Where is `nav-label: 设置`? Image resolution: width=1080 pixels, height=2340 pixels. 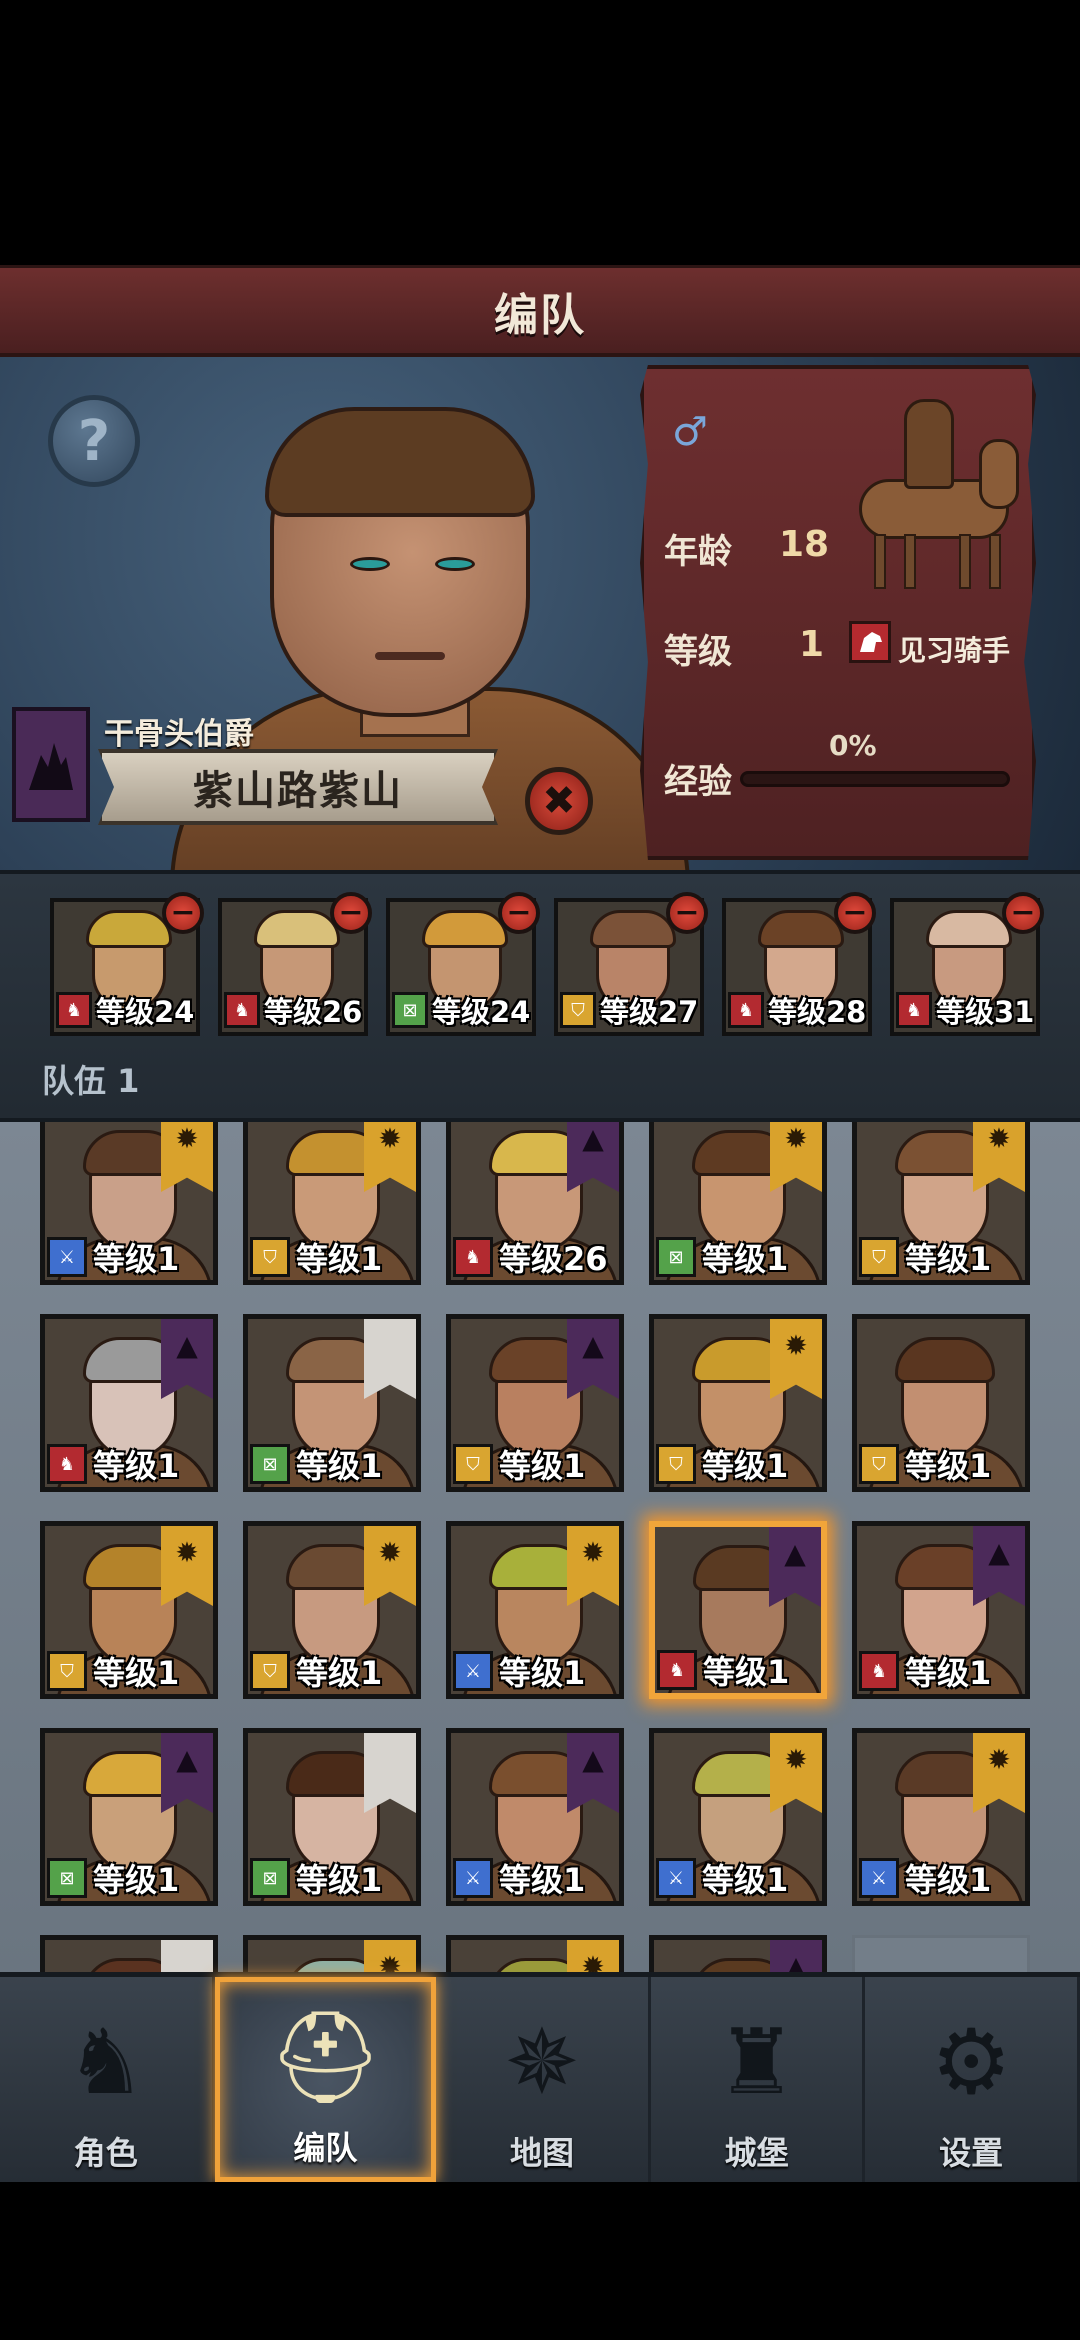
nav-label: 设置 is located at coordinates (971, 2153).